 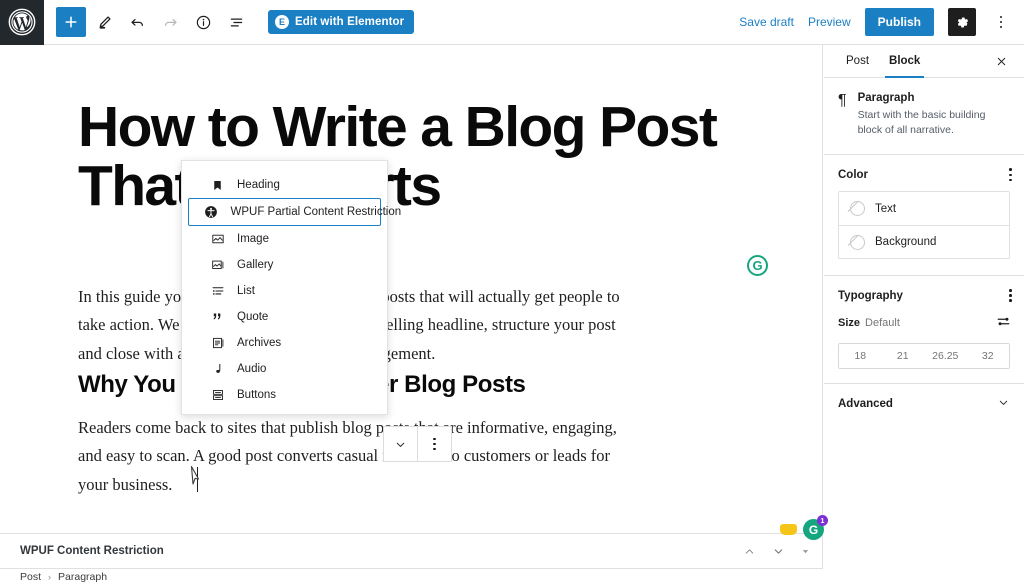 I want to click on color-options-box: Text Background, so click(x=924, y=225).